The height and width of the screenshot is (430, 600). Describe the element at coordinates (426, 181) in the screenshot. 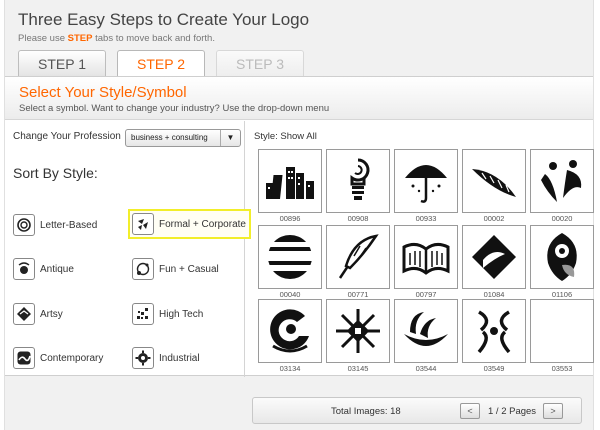

I see `umbrella-icon` at that location.